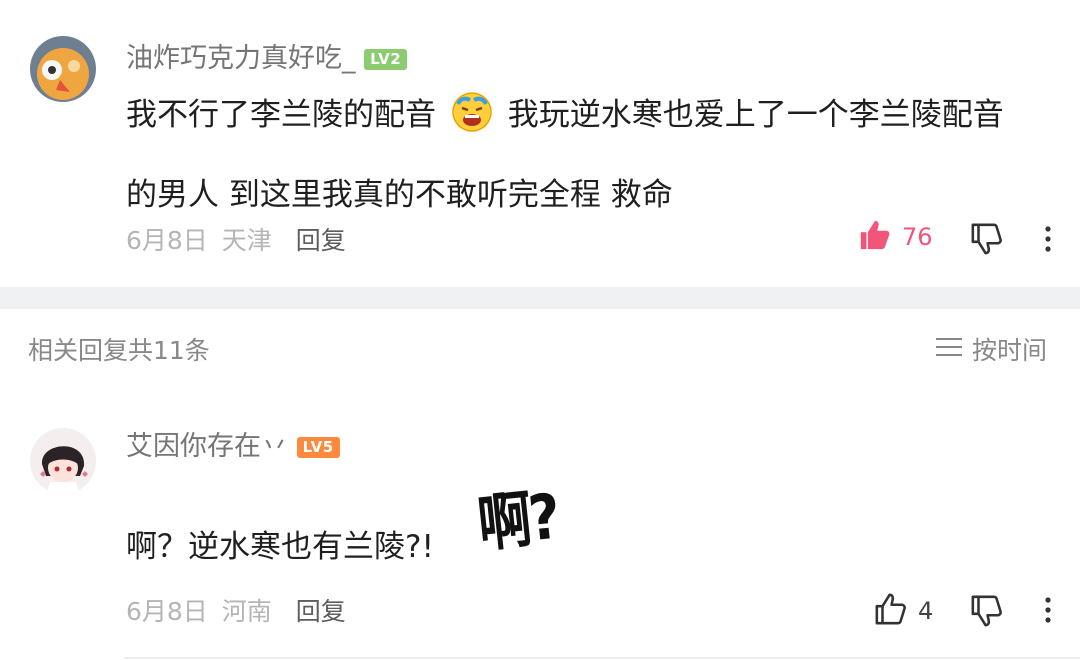 The height and width of the screenshot is (660, 1080). I want to click on section-divider, so click(540, 298).